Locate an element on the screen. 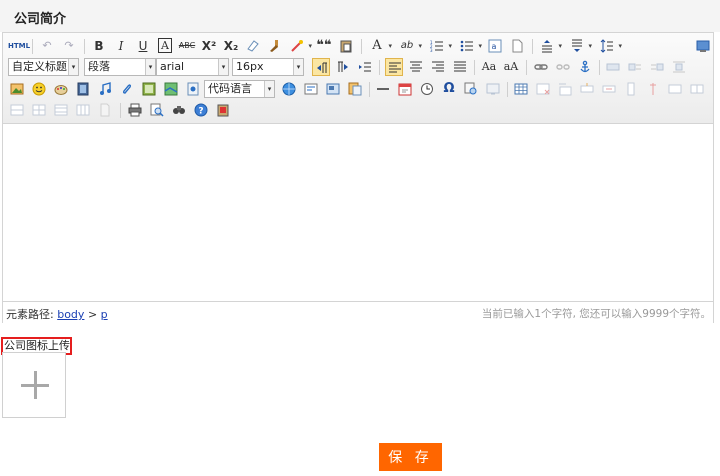 This screenshot has width=720, height=476. google-map-icon is located at coordinates (171, 89).